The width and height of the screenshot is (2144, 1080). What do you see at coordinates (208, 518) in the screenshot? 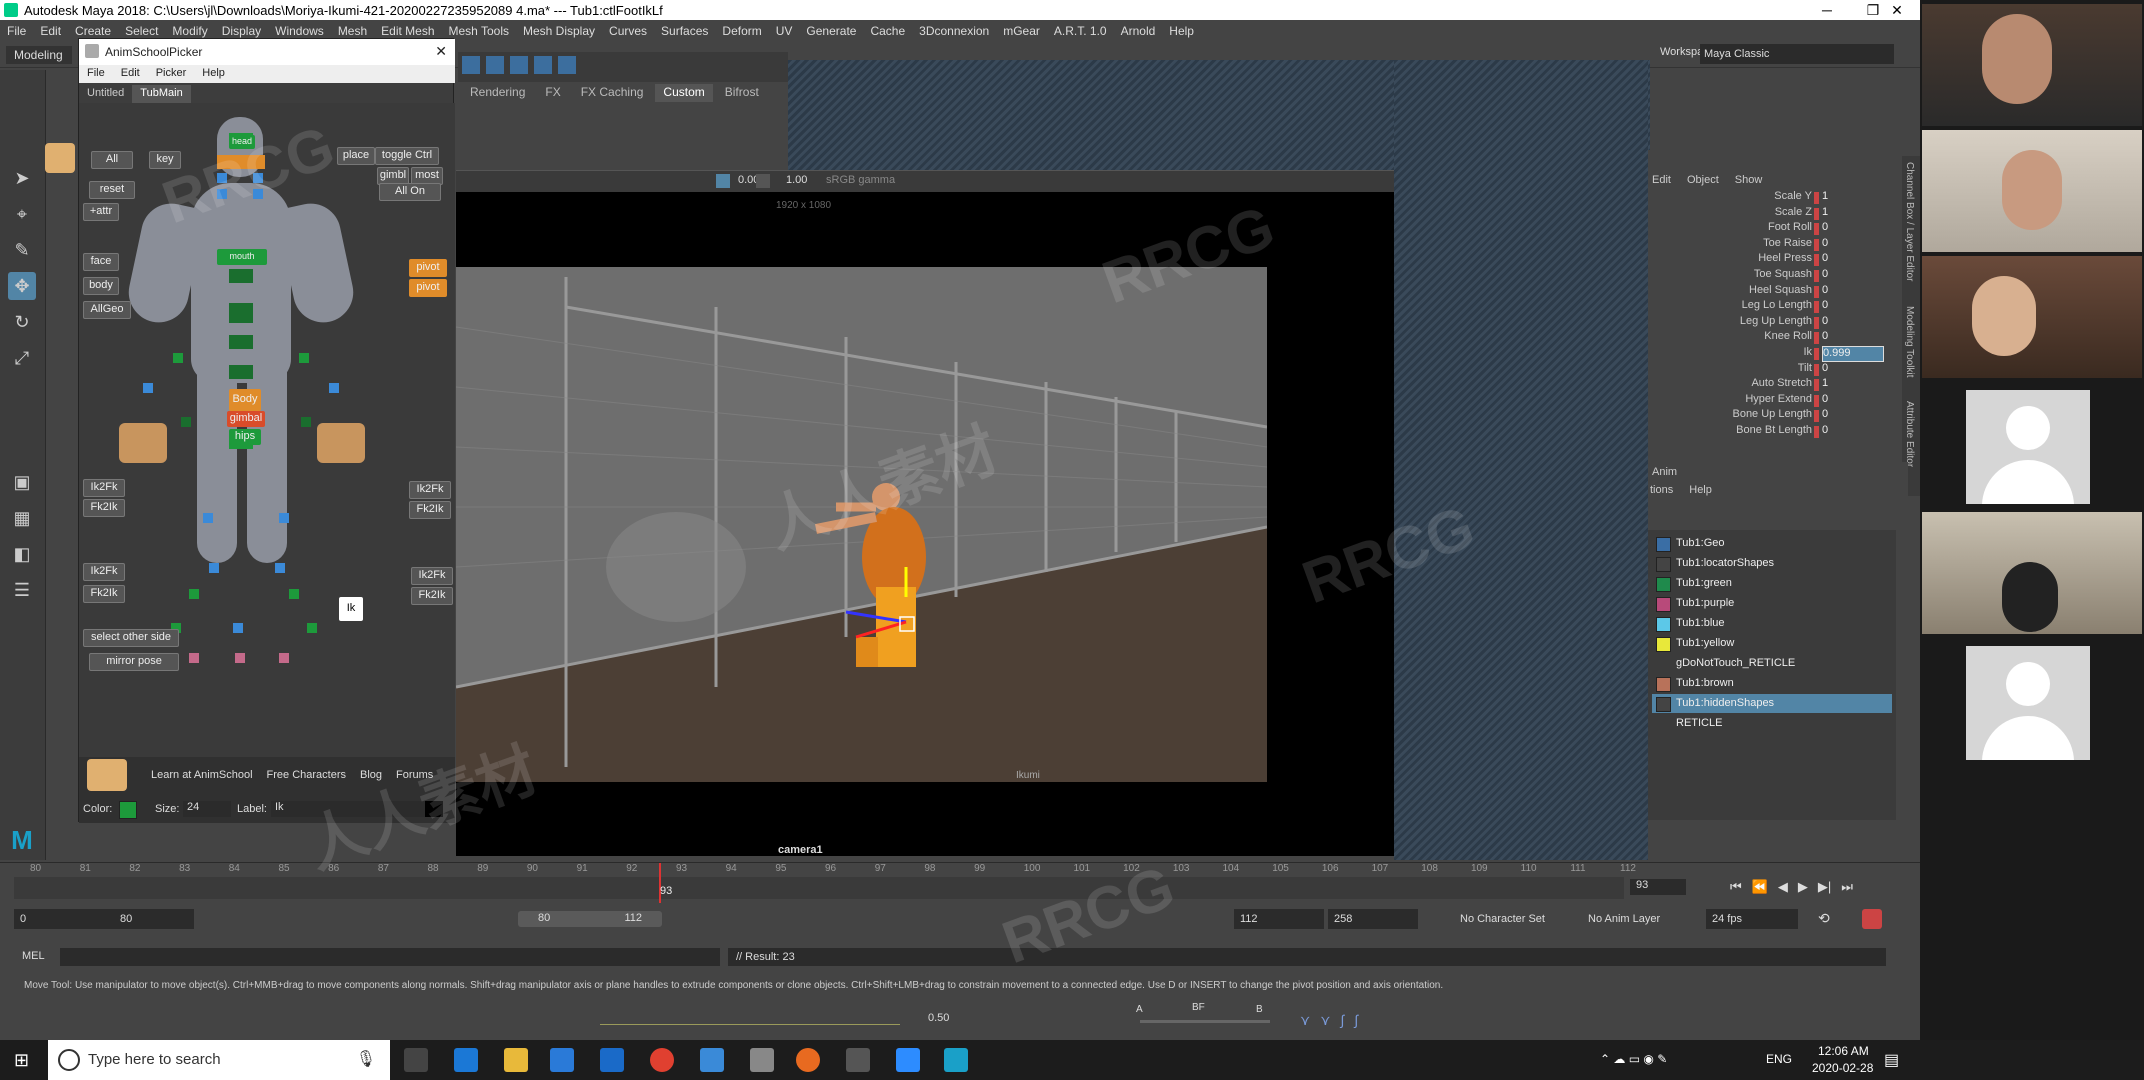
I see `ctrl-knee-l` at bounding box center [208, 518].